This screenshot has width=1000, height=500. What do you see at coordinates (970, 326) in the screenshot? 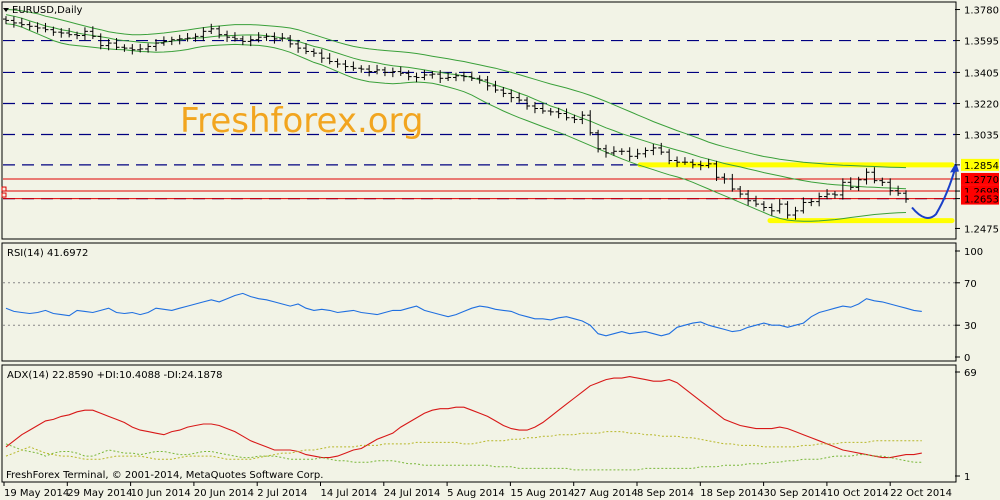
I see `rsi-y-tick-label: 30` at bounding box center [970, 326].